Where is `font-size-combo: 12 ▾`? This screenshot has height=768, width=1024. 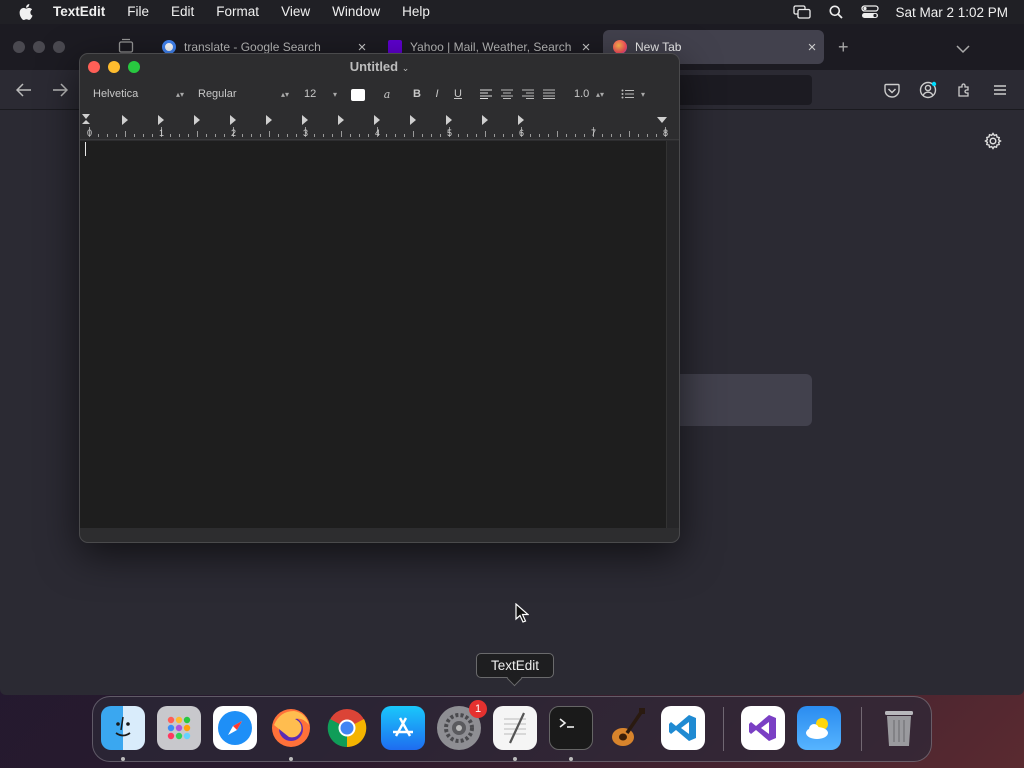 font-size-combo: 12 ▾ is located at coordinates (318, 94).